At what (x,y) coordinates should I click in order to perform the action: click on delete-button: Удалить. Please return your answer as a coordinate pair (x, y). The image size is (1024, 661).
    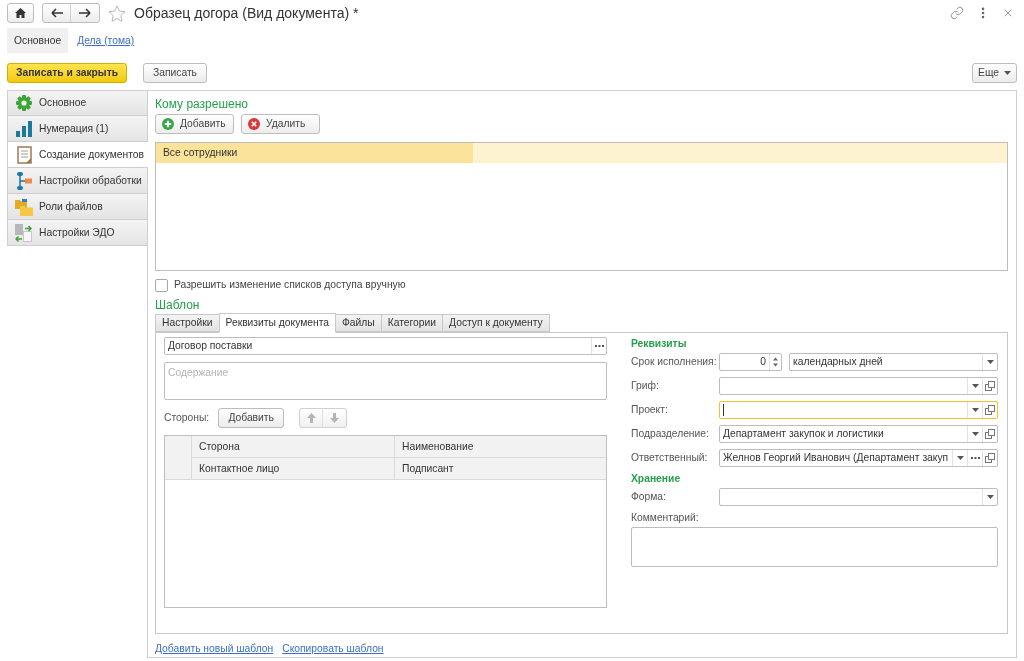
    Looking at the image, I should click on (280, 124).